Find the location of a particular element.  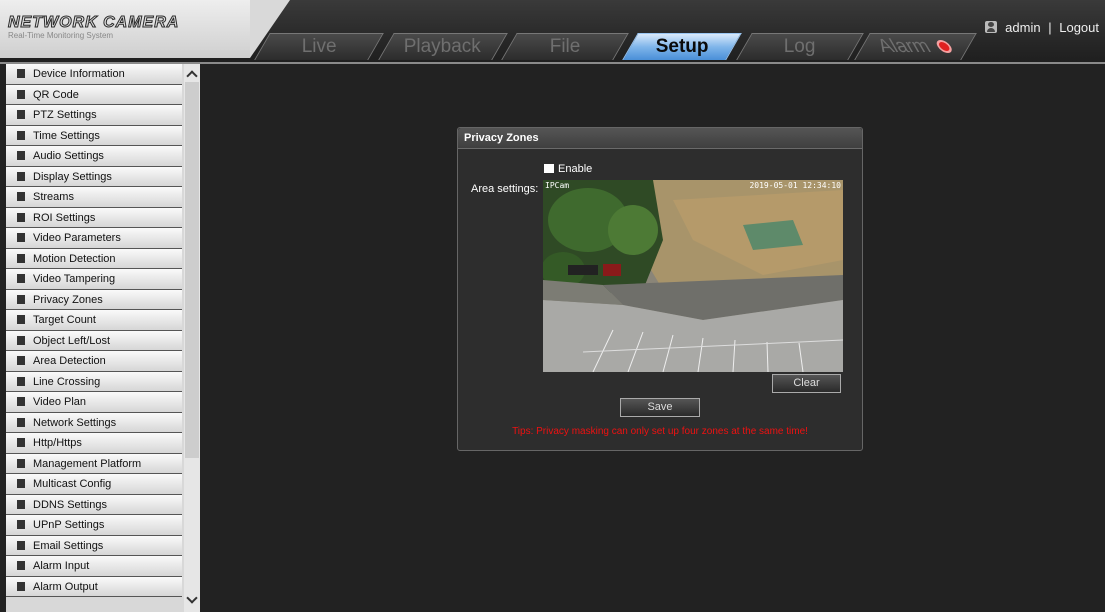

sidebar-item-ddns-settings: DDNS Settings is located at coordinates (94, 504).